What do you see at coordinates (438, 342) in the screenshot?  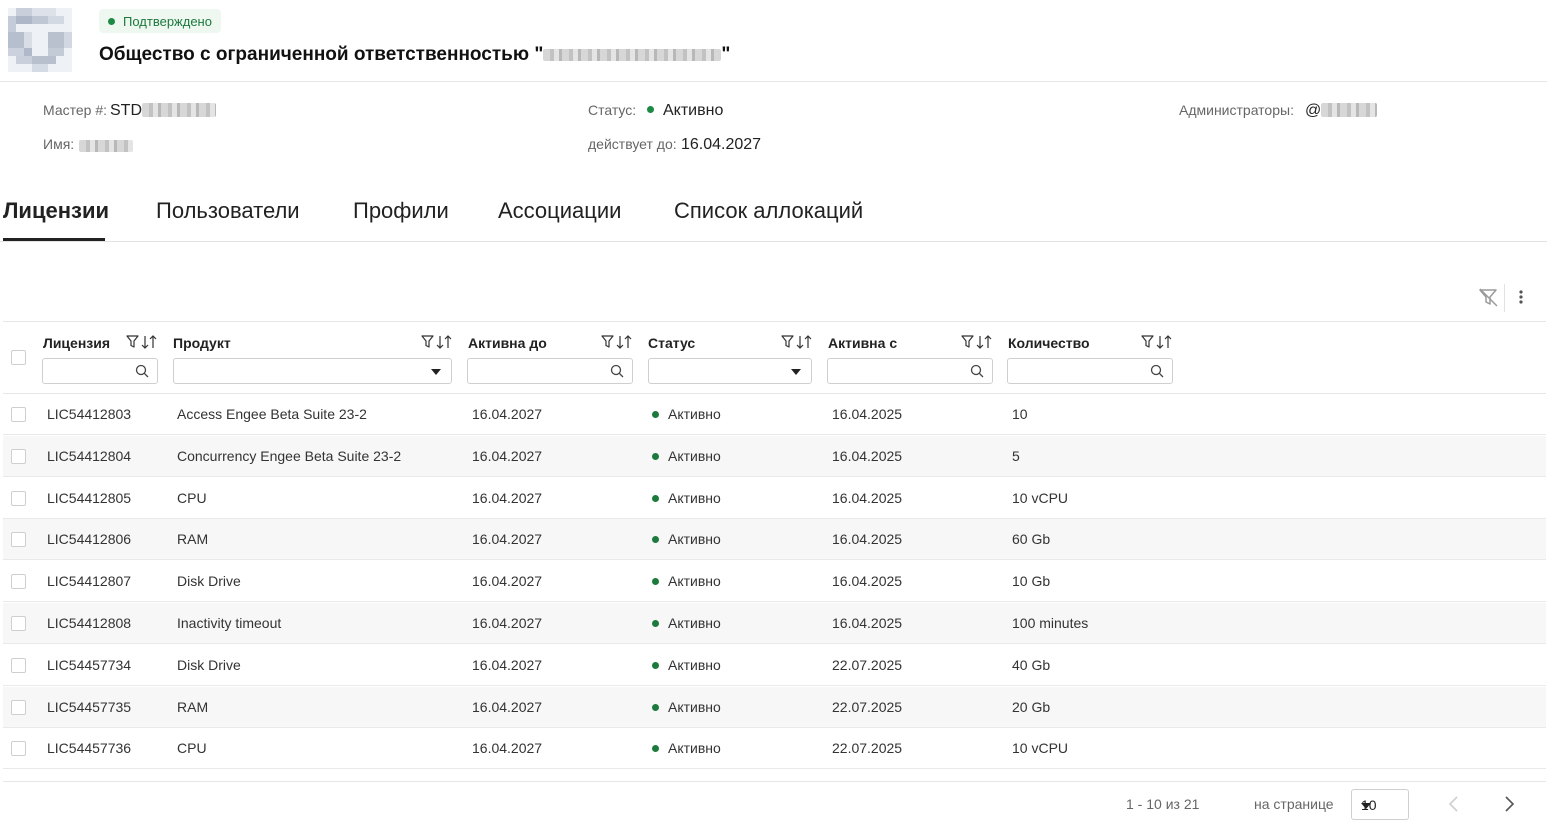 I see `product-filter-sort-icon` at bounding box center [438, 342].